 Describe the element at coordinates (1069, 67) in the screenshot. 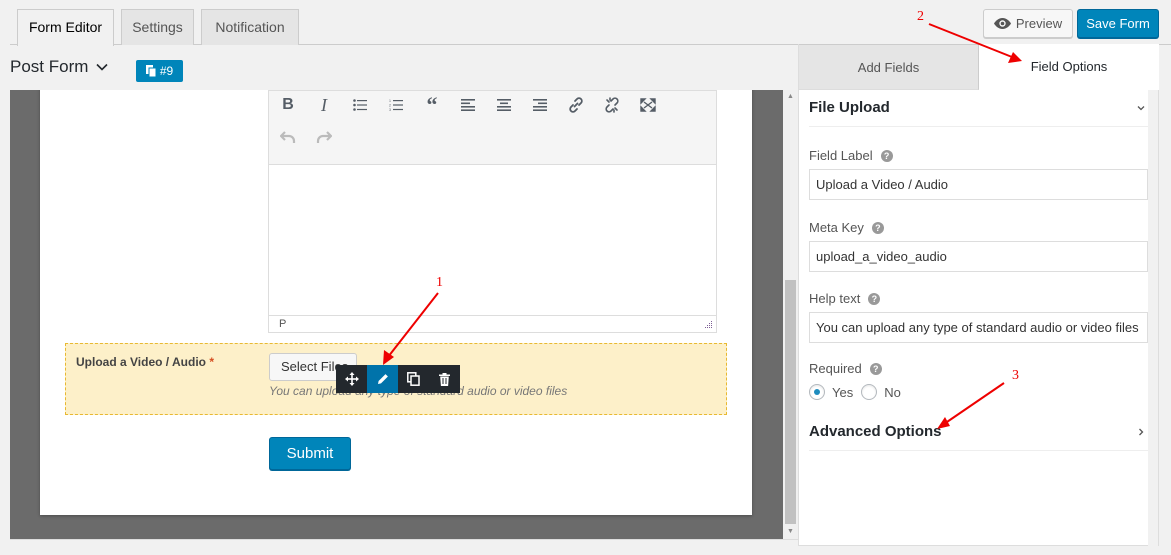

I see `tab-field-options: Field Options` at that location.